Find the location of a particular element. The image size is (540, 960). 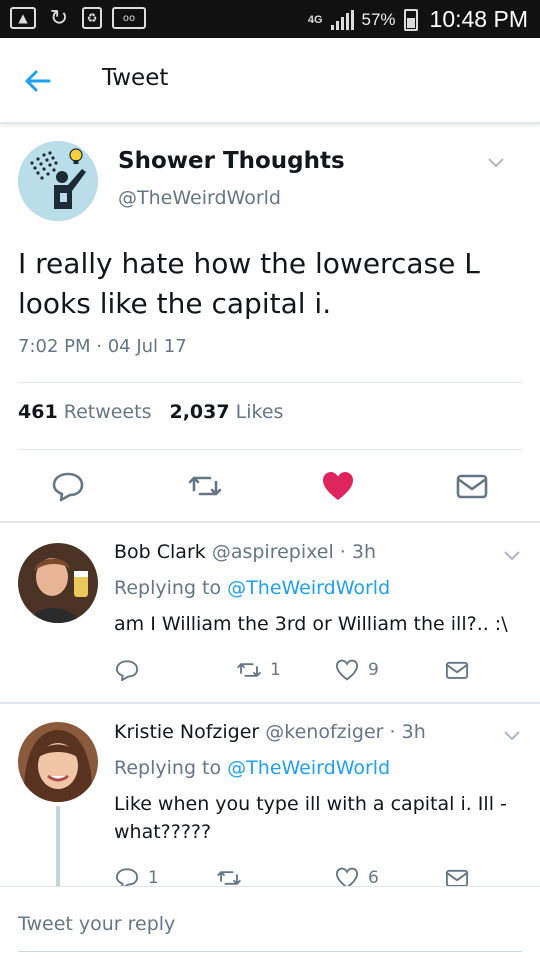

back-arrow-icon is located at coordinates (37, 81).